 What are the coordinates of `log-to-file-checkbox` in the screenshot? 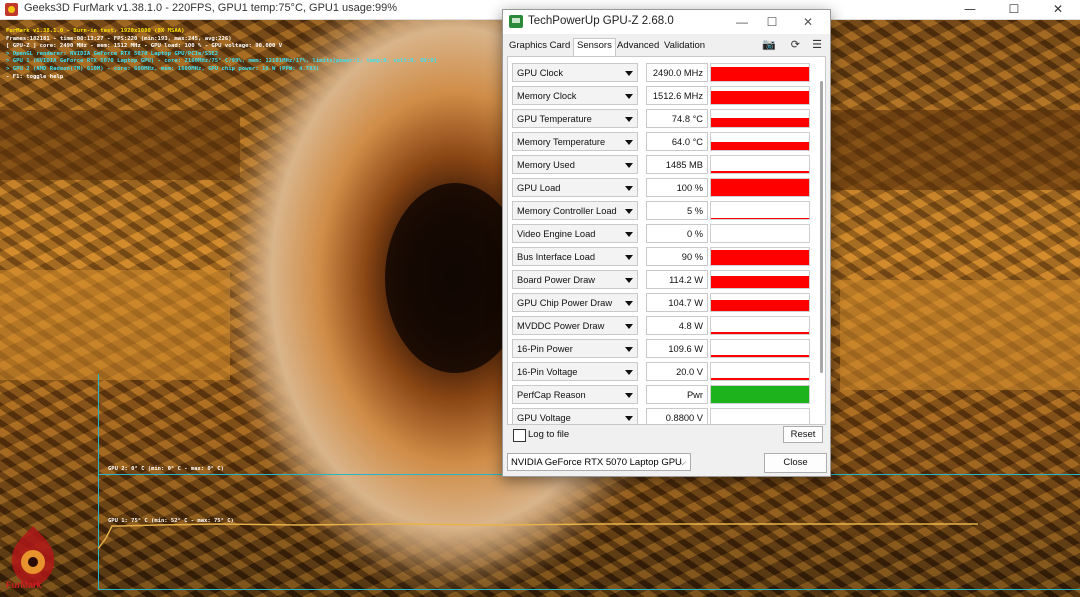 It's located at (519, 435).